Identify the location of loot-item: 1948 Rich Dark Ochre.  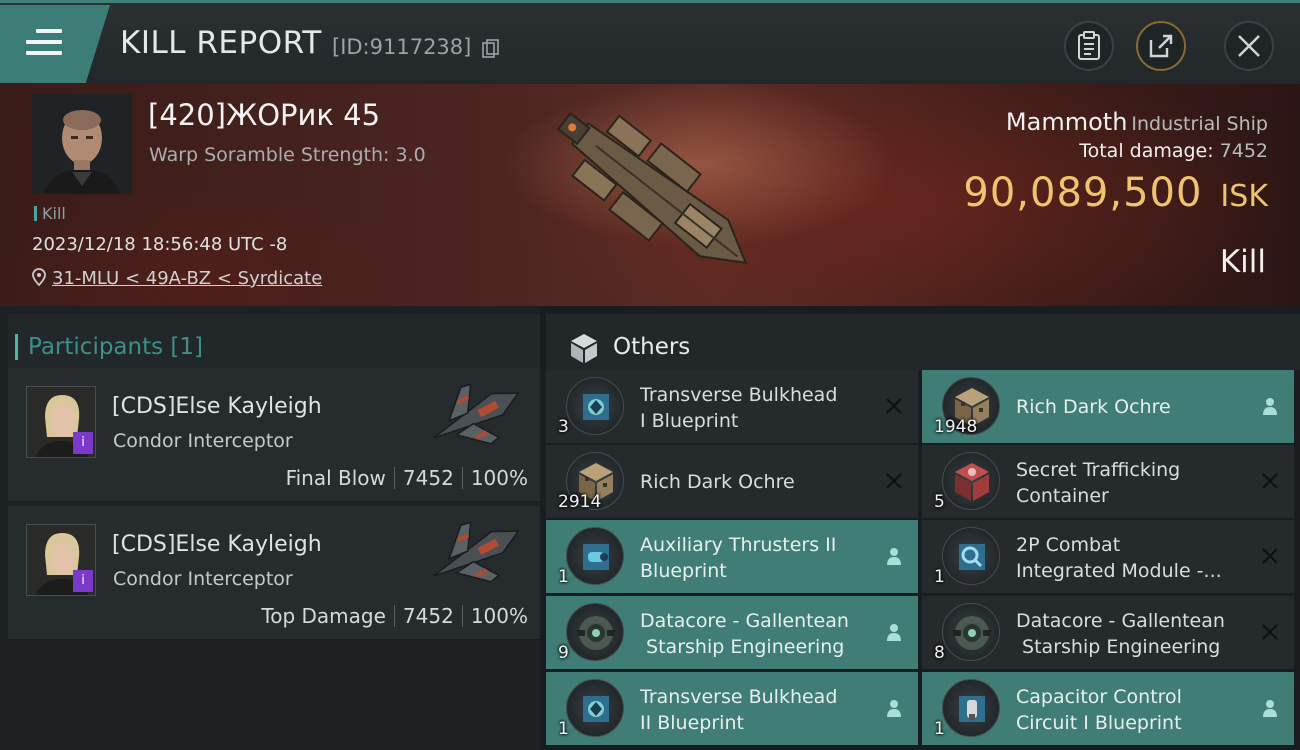
(1108, 406).